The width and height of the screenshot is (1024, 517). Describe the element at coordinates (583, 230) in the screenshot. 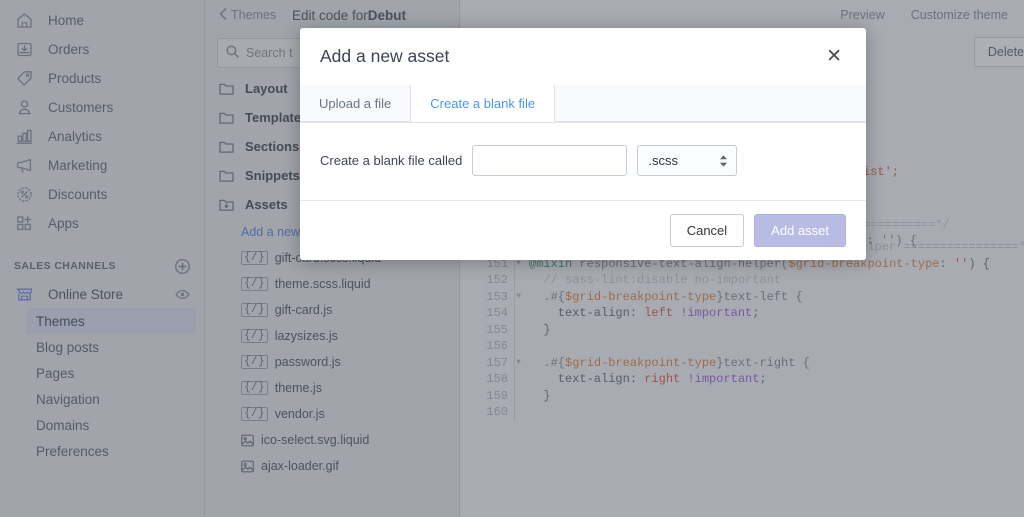

I see `modal-footer: Cancel Add asset` at that location.